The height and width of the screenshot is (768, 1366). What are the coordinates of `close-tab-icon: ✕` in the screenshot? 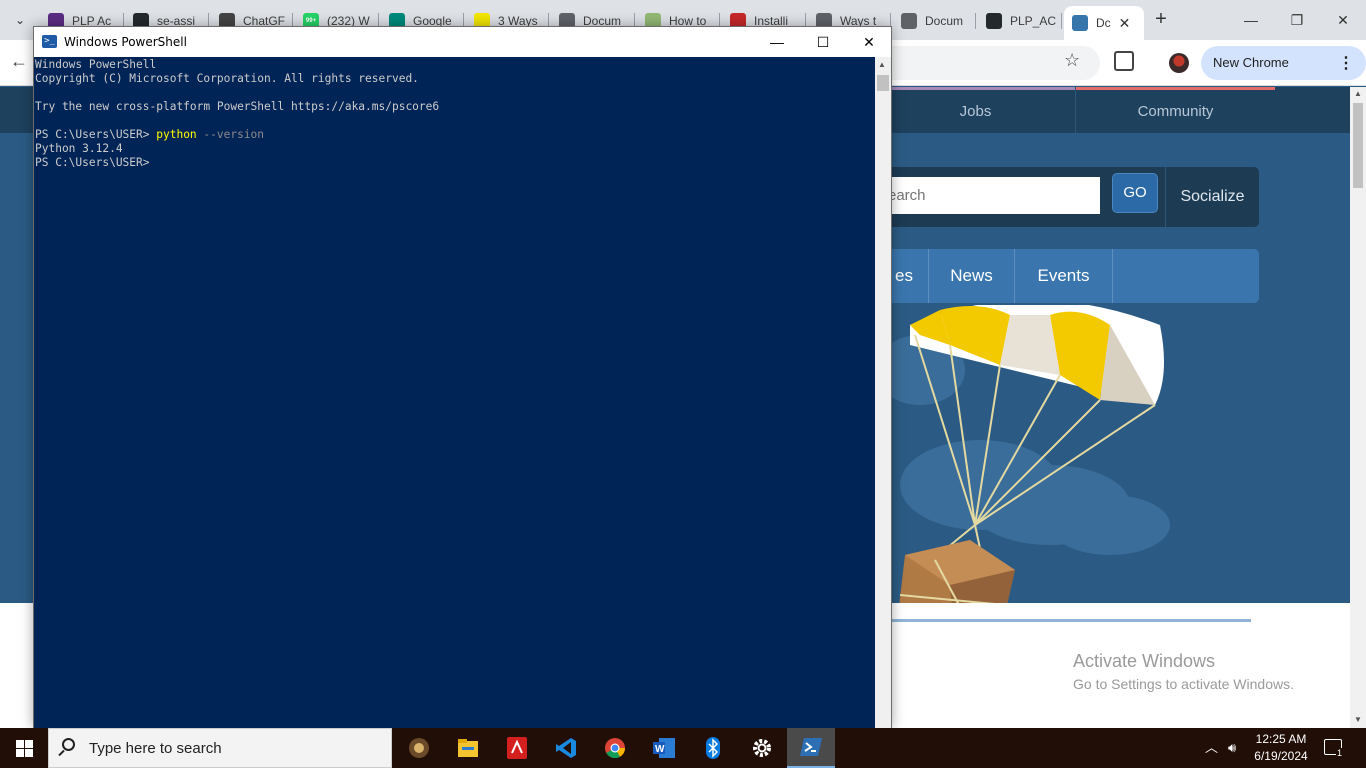 It's located at (1125, 23).